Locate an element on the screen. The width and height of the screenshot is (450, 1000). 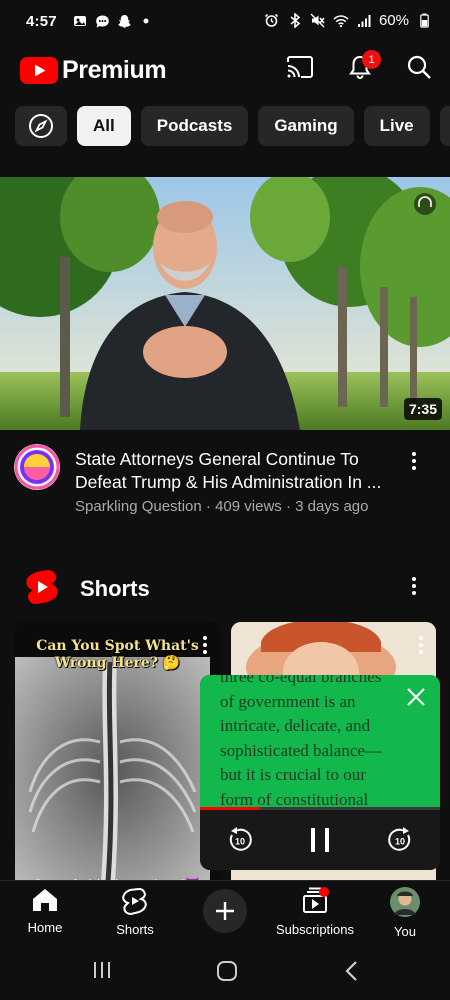
create-button is located at coordinates (225, 911).